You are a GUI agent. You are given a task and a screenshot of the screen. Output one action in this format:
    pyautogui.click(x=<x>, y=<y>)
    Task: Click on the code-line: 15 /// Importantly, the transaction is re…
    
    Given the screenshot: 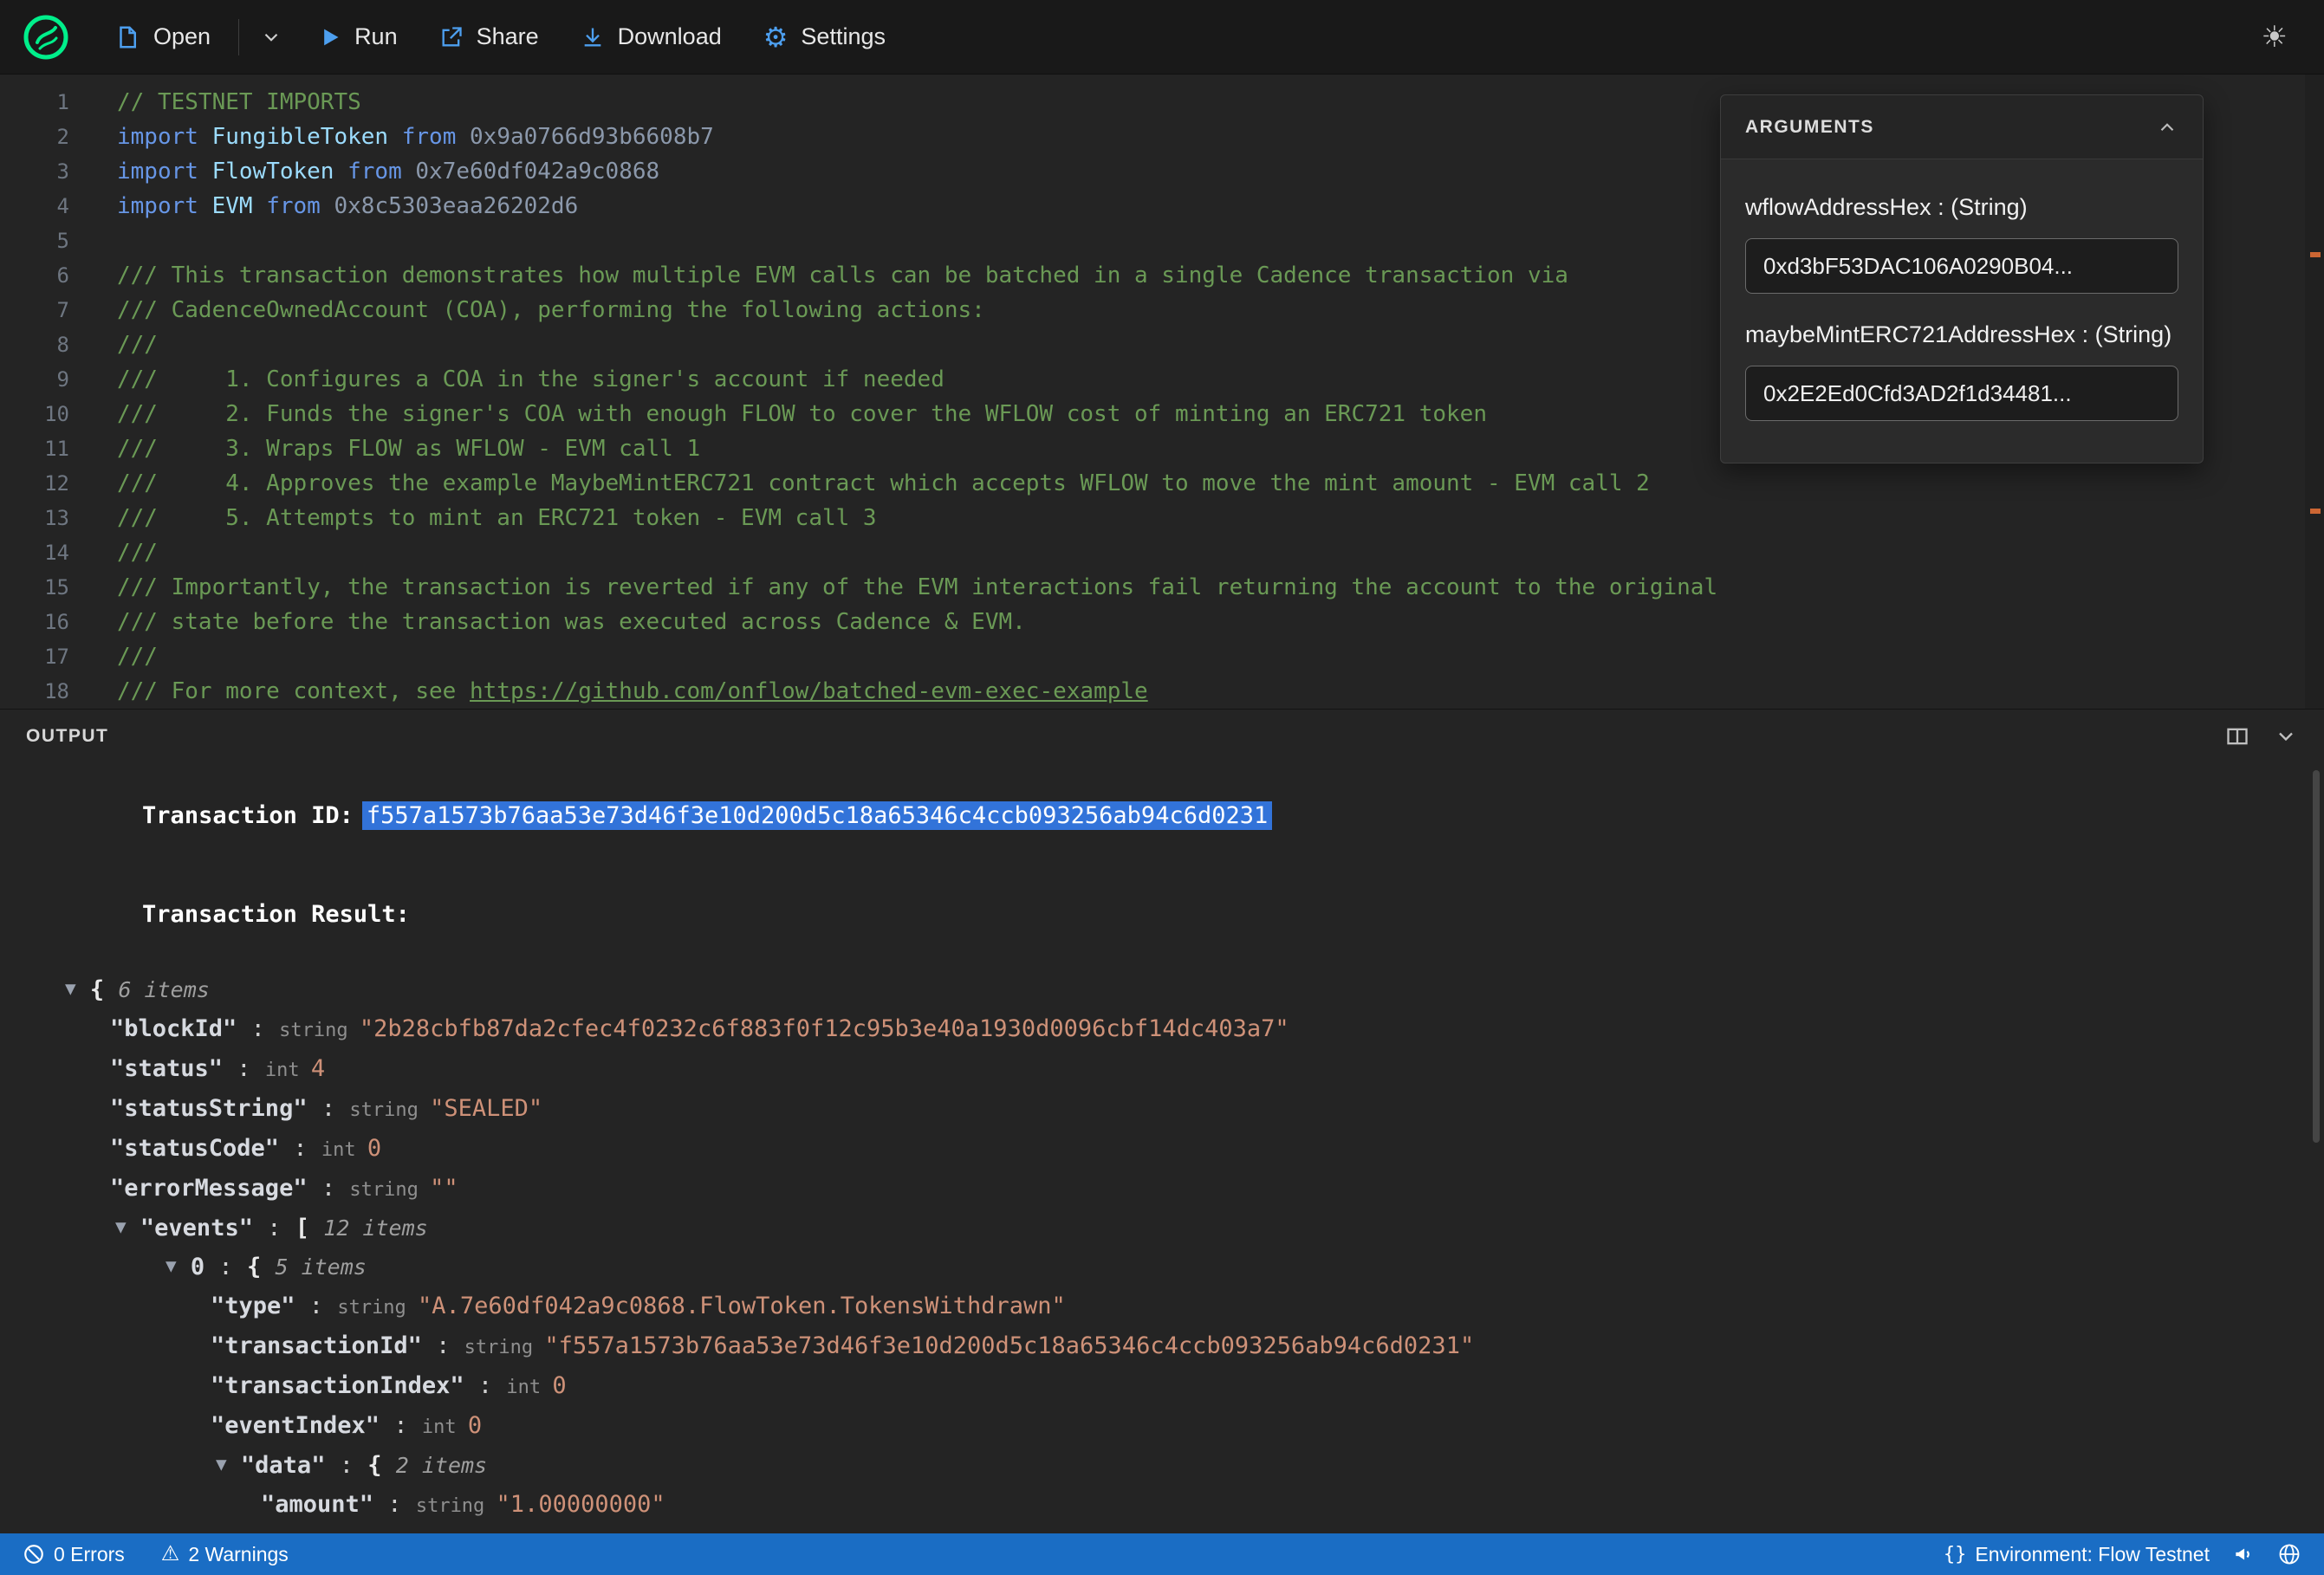 What is the action you would take?
    pyautogui.click(x=1162, y=588)
    